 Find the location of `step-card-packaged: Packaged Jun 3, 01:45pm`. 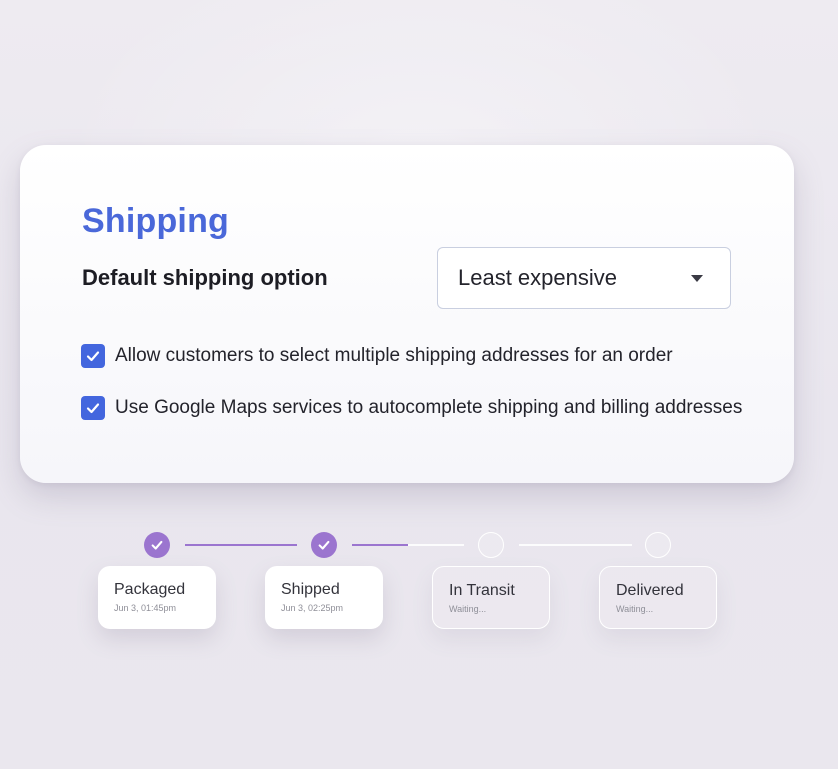

step-card-packaged: Packaged Jun 3, 01:45pm is located at coordinates (157, 597).